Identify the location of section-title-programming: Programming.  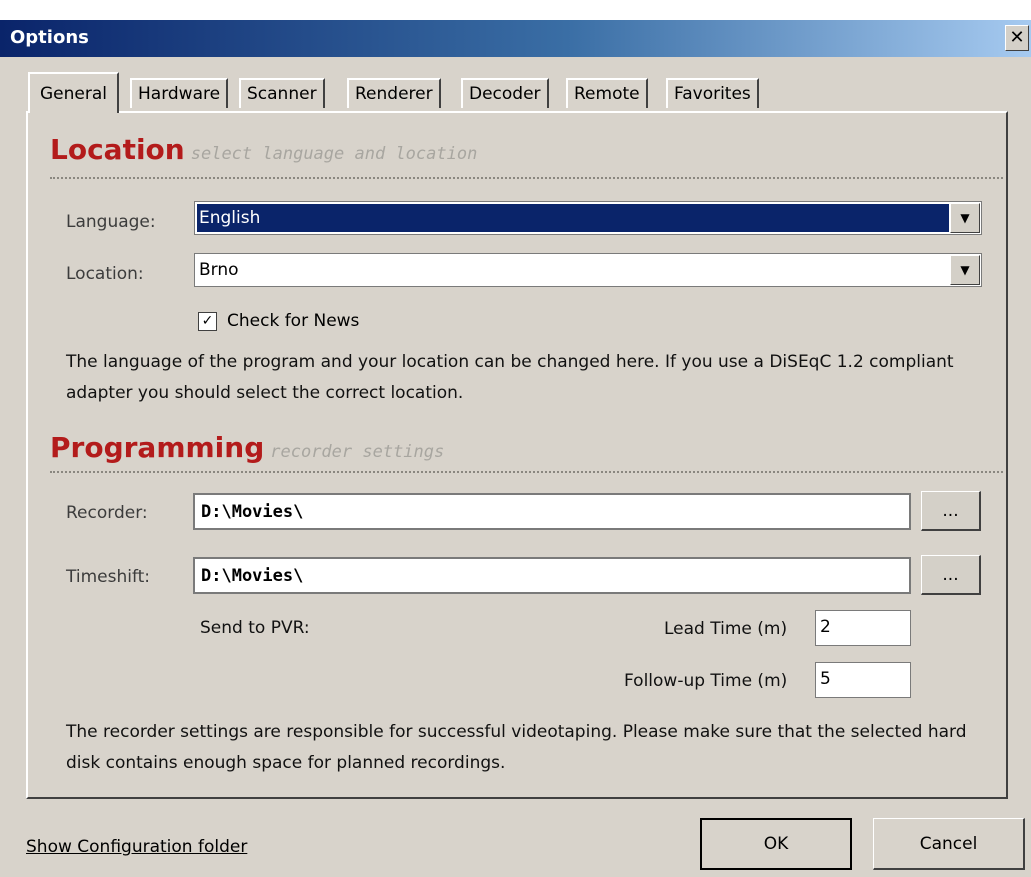
(157, 447).